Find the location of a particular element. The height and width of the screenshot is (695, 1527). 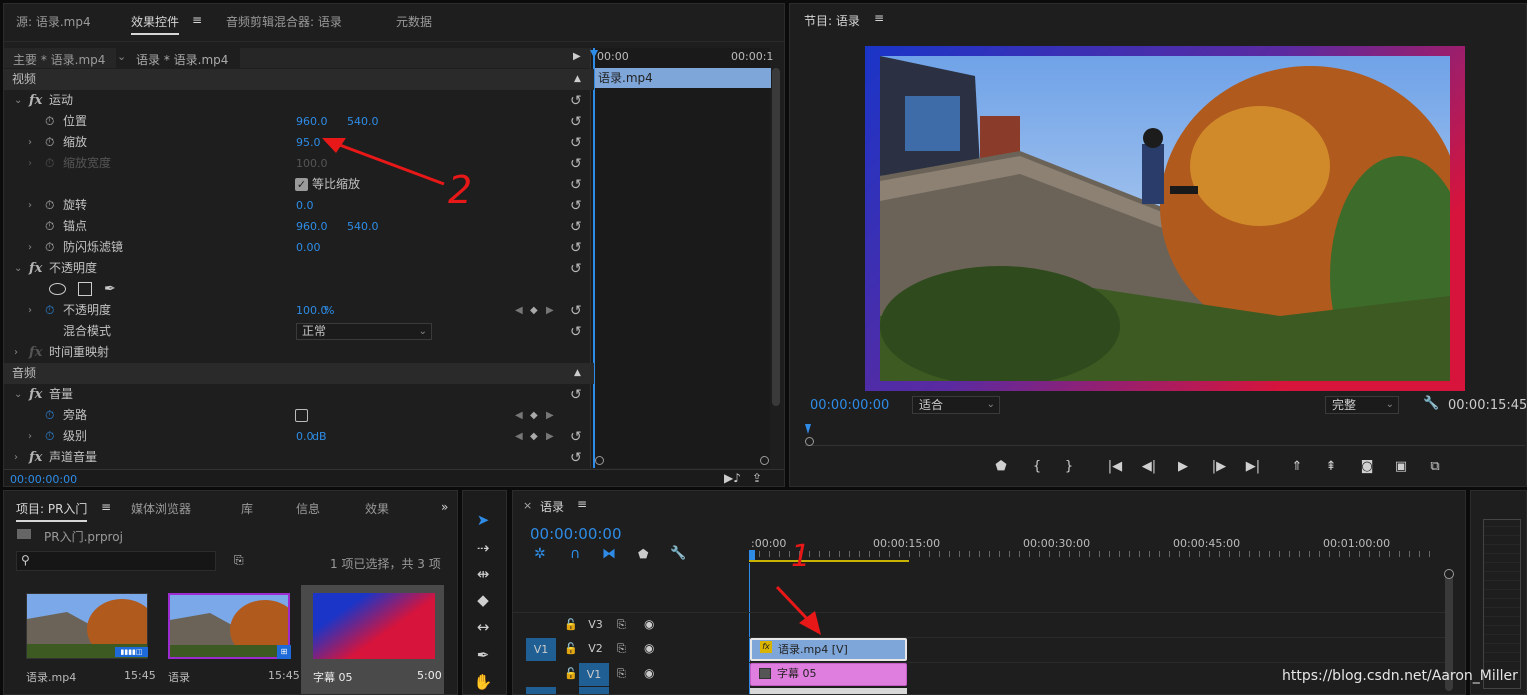

program-zoom-handle is located at coordinates (809, 441).